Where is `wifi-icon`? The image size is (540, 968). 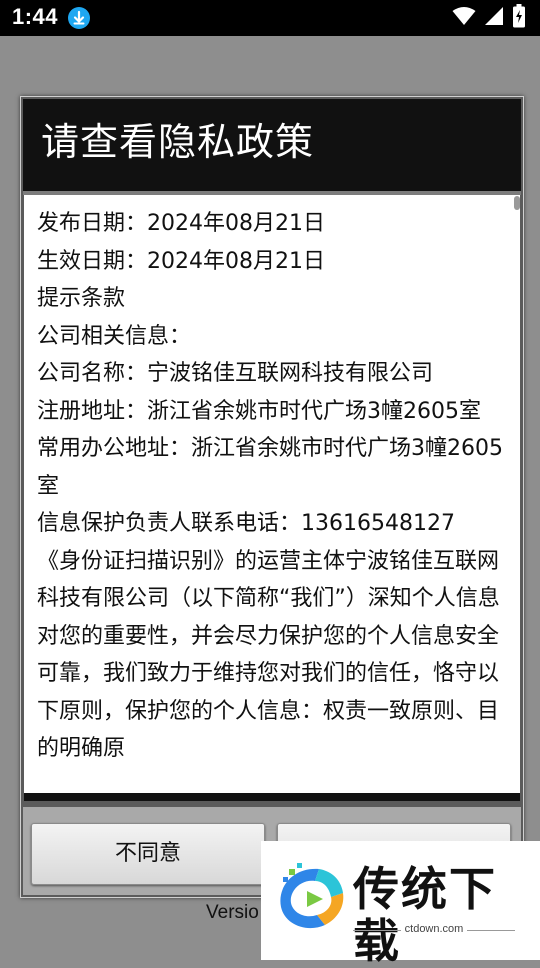 wifi-icon is located at coordinates (464, 18).